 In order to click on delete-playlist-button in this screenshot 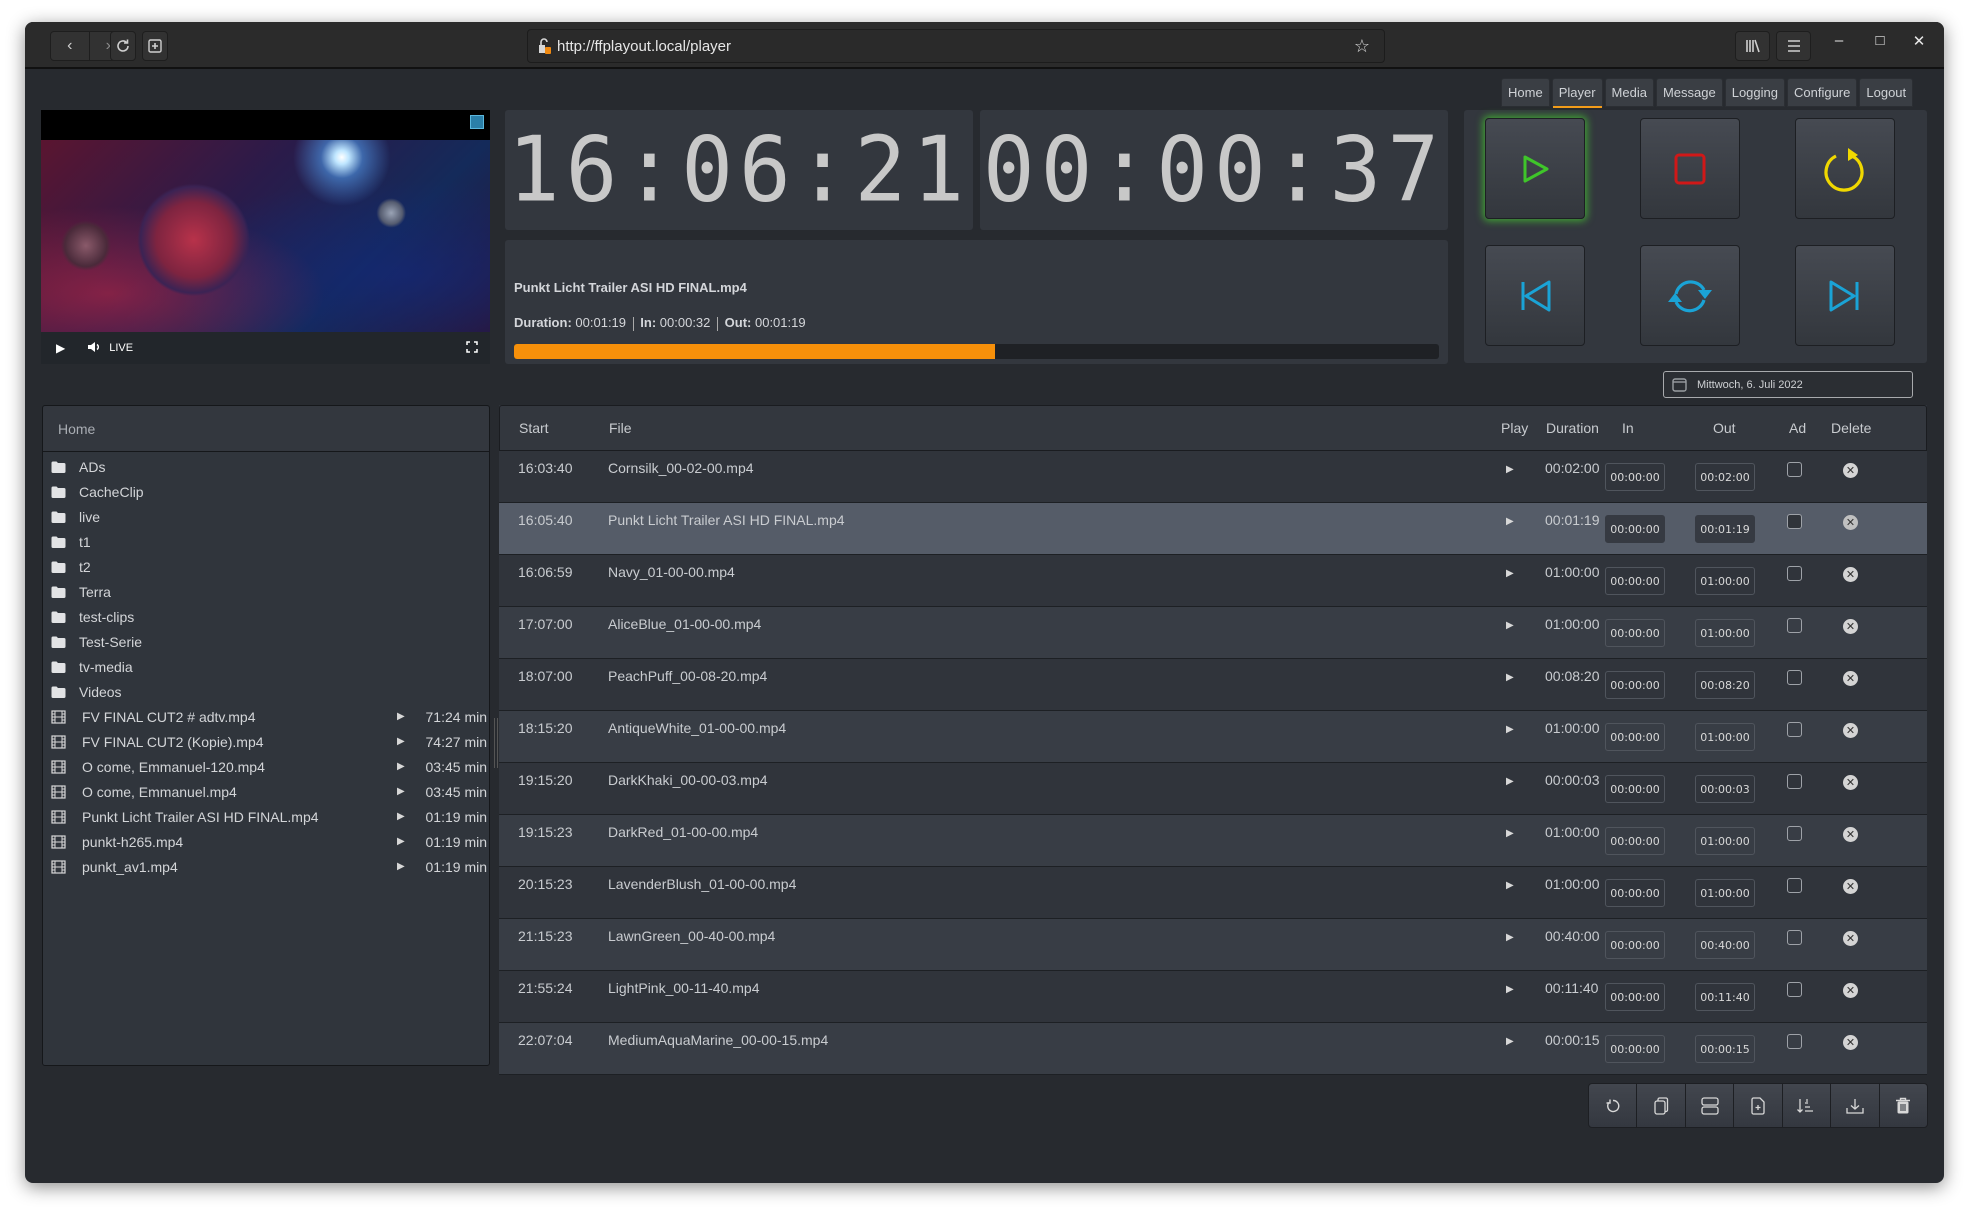, I will do `click(1902, 1105)`.